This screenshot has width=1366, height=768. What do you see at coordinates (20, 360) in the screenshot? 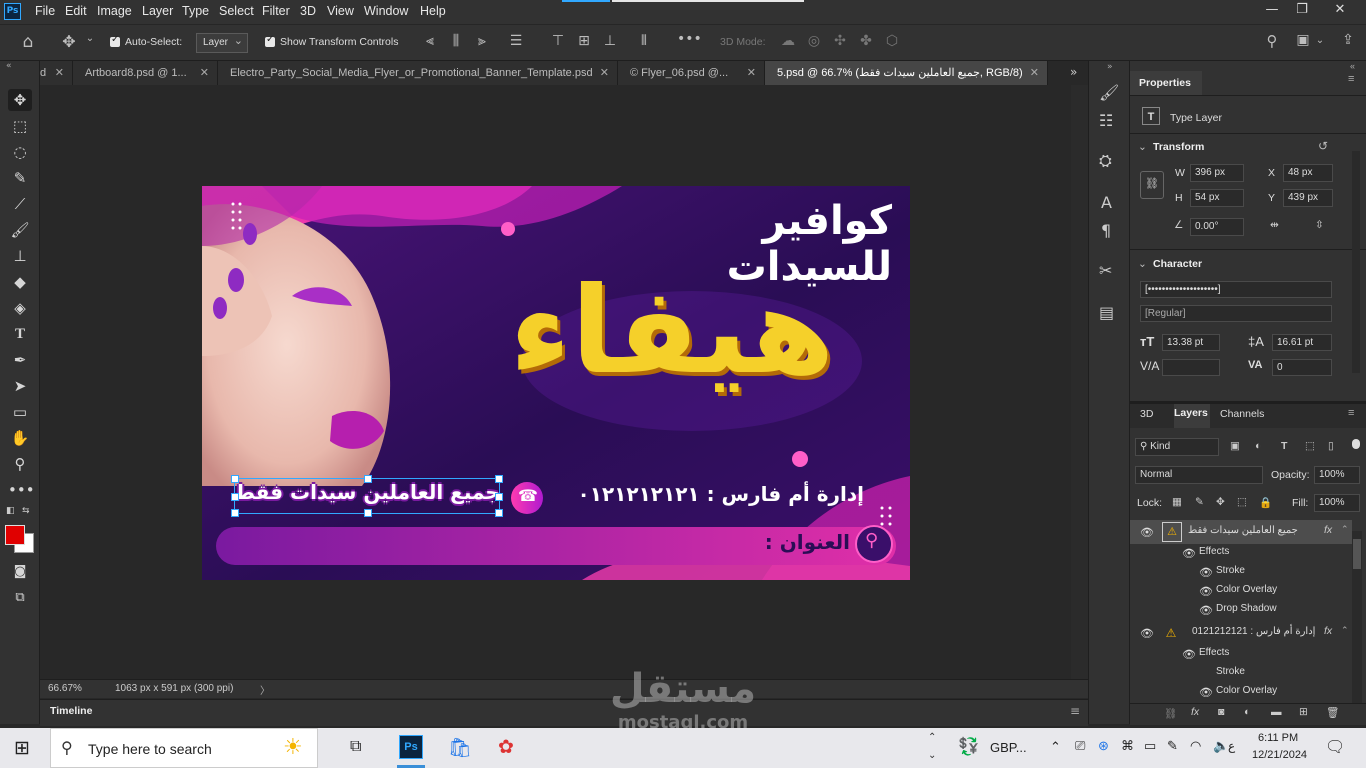
I see `pen-tool-icon: ✒` at bounding box center [20, 360].